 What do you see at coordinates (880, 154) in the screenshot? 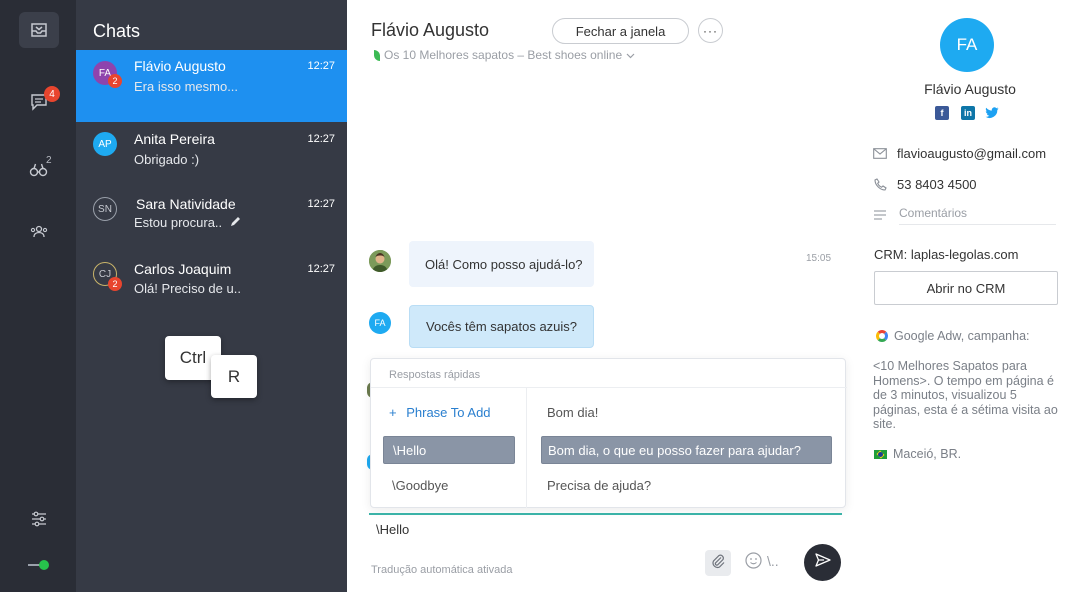
I see `envelope-icon` at bounding box center [880, 154].